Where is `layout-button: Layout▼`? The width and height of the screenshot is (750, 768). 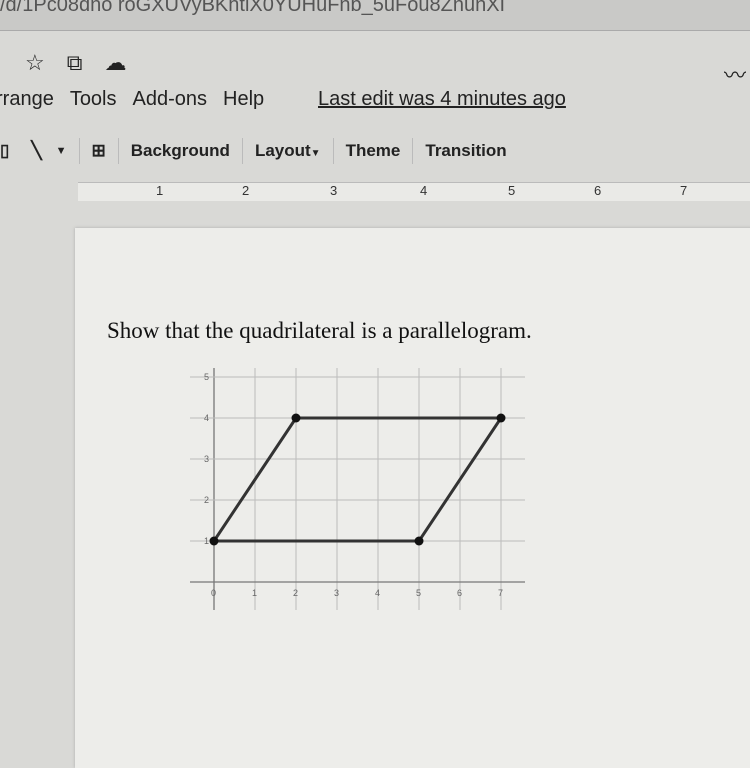
layout-button: Layout▼ is located at coordinates (288, 151).